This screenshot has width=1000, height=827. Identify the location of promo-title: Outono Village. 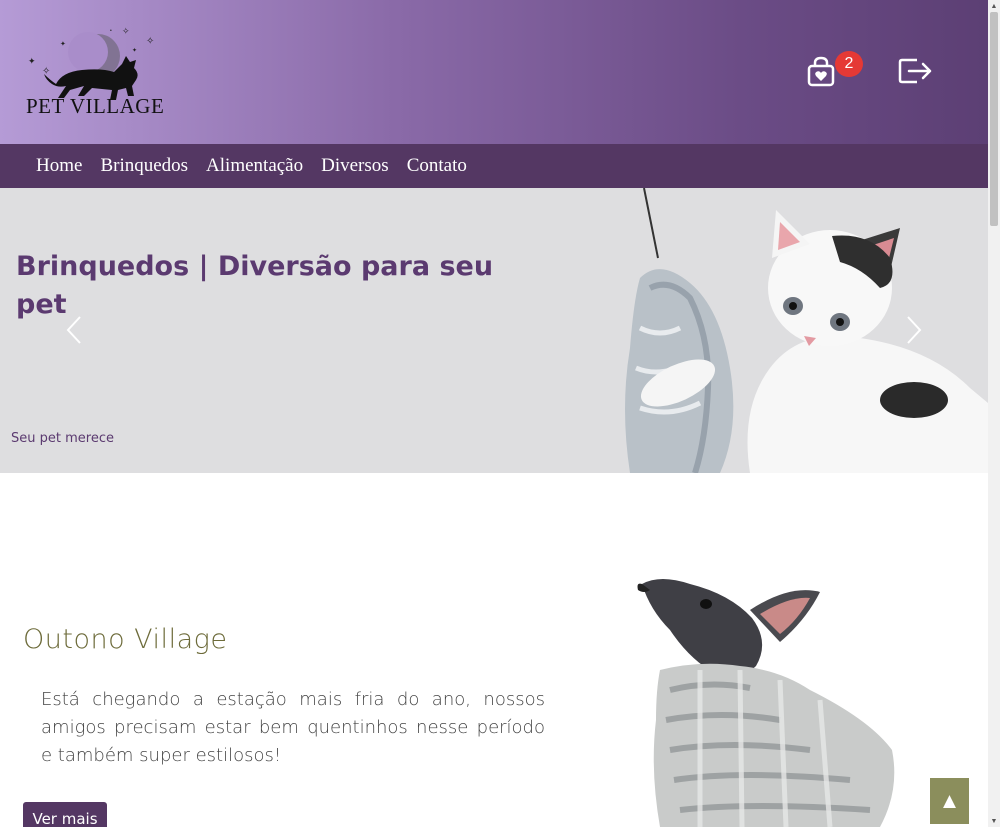
(125, 639).